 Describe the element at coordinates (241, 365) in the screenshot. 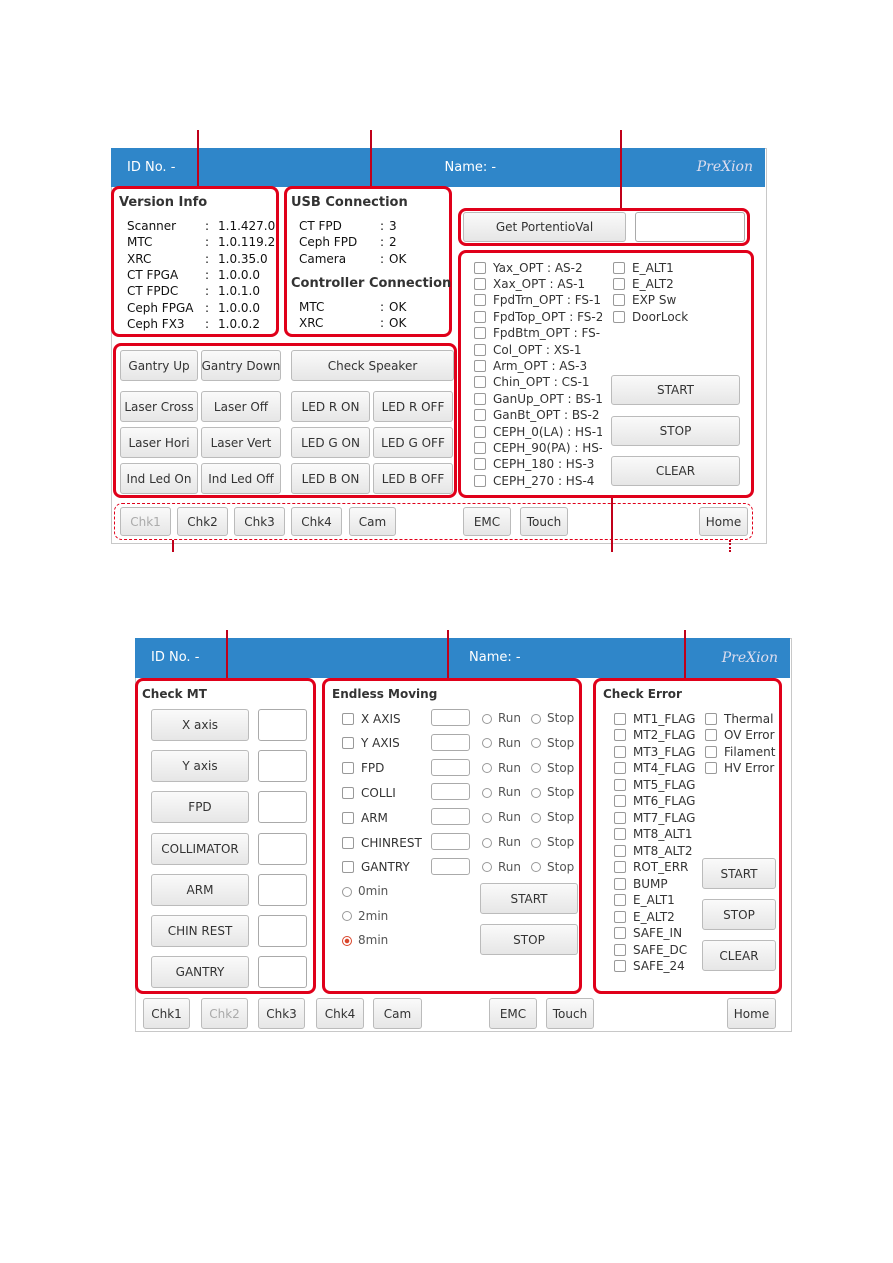

I see `gantry-down-button: Gantry Down` at that location.